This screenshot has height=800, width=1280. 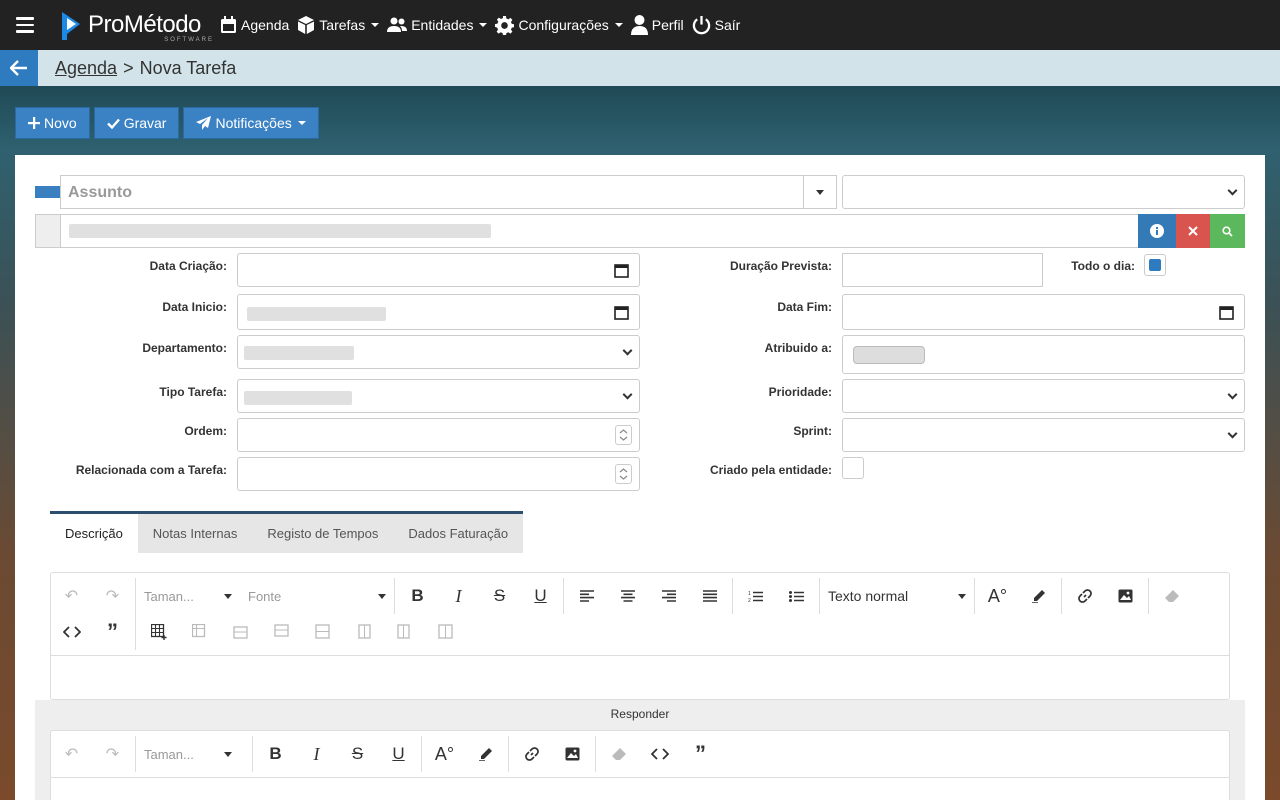 What do you see at coordinates (228, 24) in the screenshot?
I see `calendar-icon` at bounding box center [228, 24].